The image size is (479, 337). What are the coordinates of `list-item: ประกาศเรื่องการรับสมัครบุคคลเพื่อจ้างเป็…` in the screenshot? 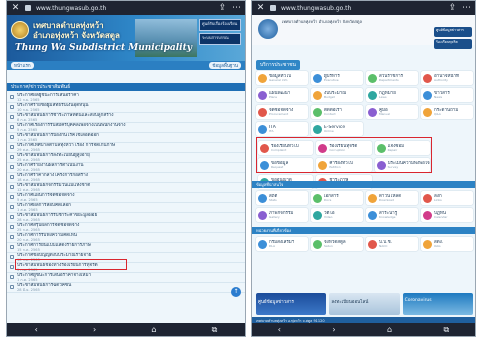 It's located at (126, 128).